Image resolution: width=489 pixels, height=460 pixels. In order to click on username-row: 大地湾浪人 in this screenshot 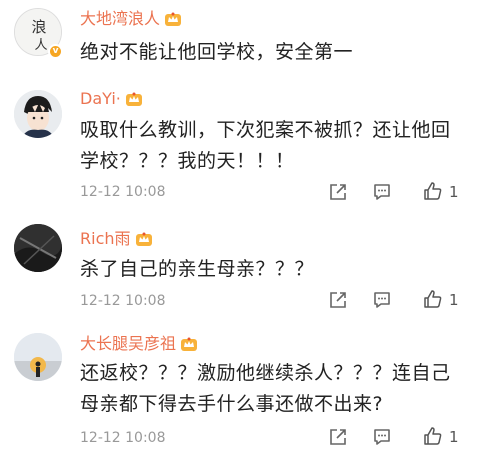, I will do `click(131, 19)`.